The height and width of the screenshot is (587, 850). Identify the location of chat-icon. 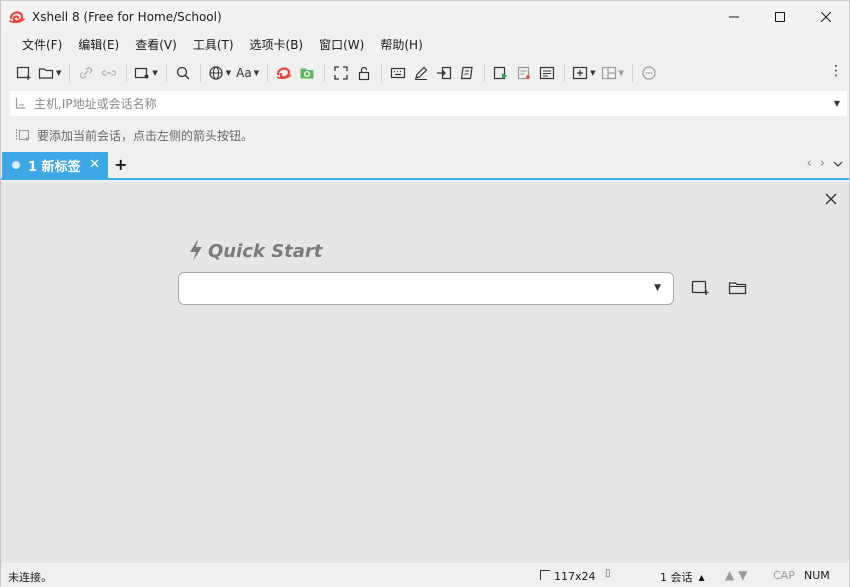
(649, 73).